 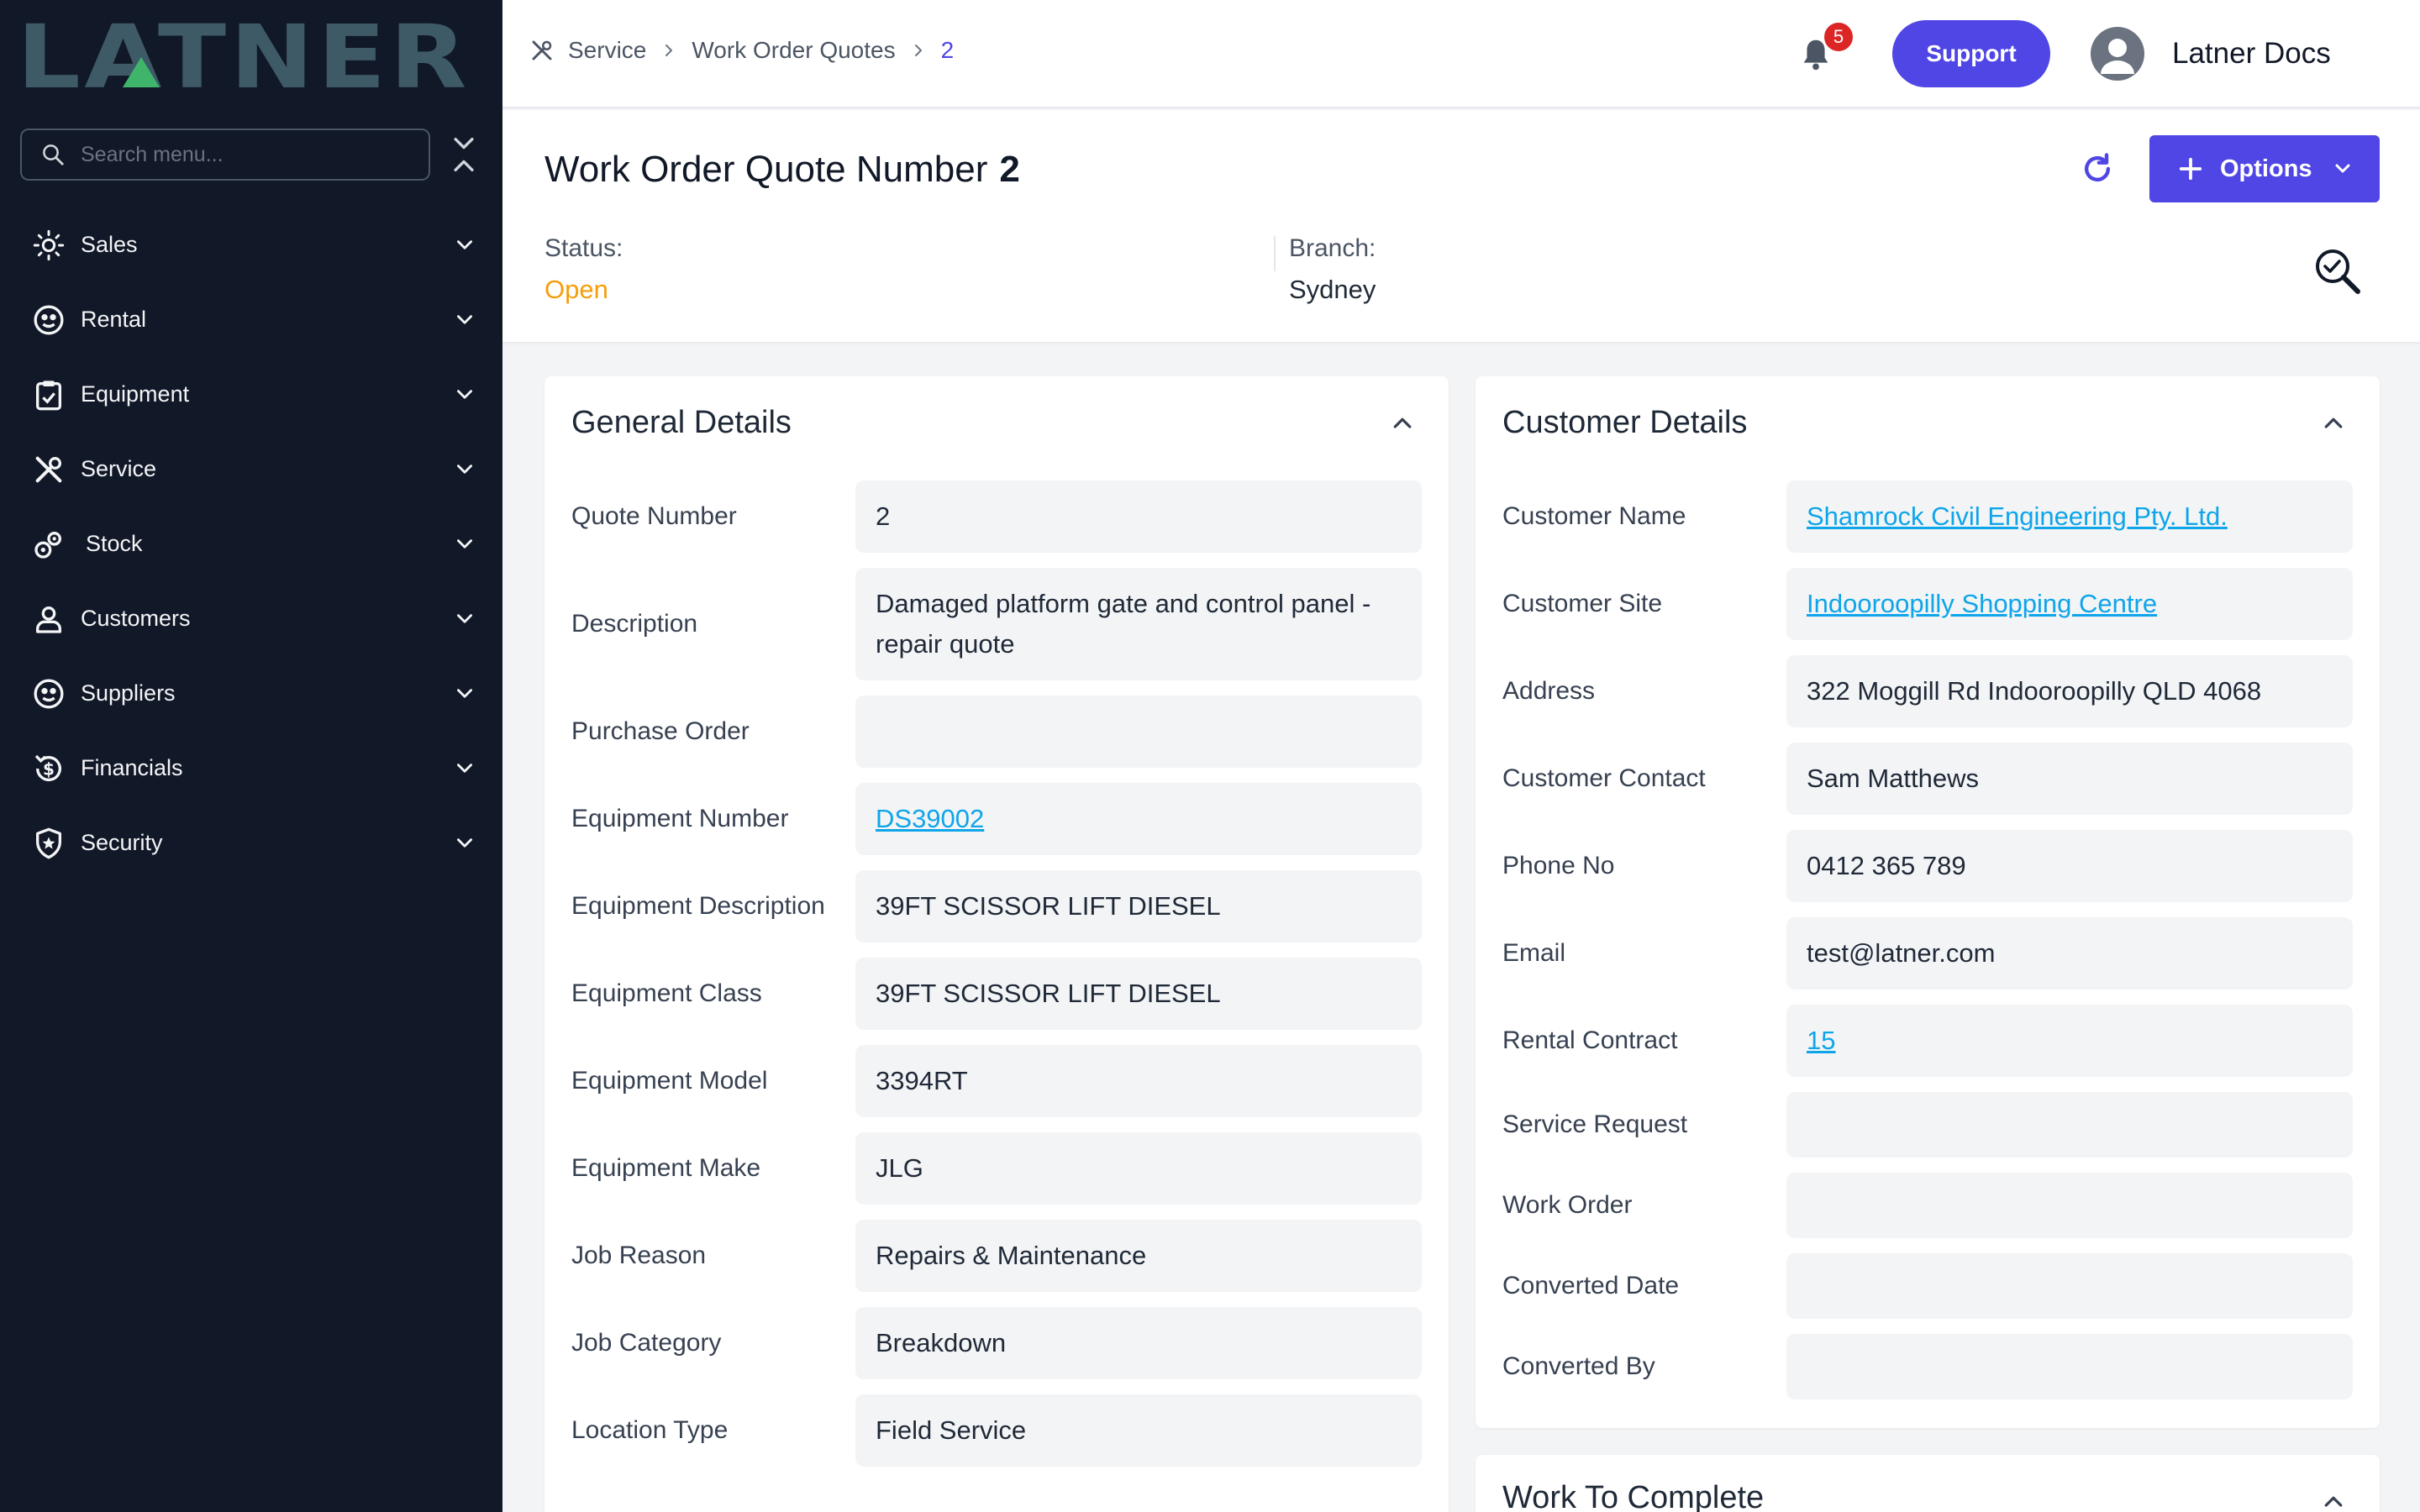 I want to click on latner-logo: LATNER, so click(x=244, y=55).